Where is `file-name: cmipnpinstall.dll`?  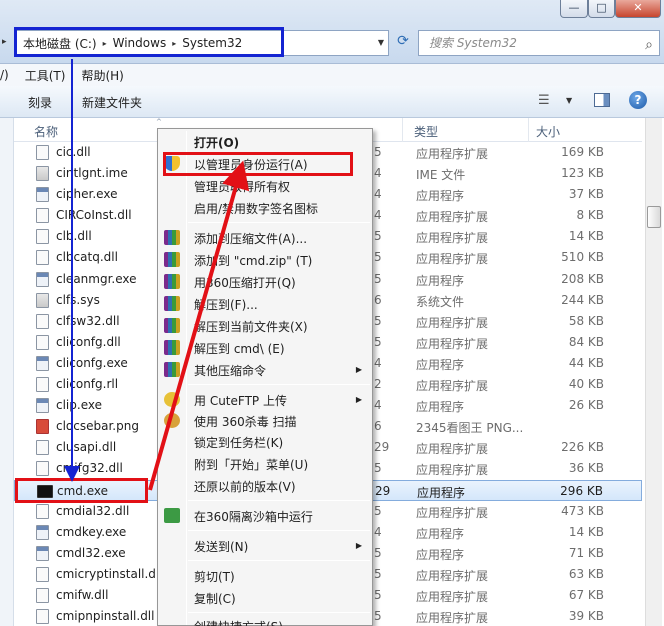 file-name: cmipnpinstall.dll is located at coordinates (105, 616).